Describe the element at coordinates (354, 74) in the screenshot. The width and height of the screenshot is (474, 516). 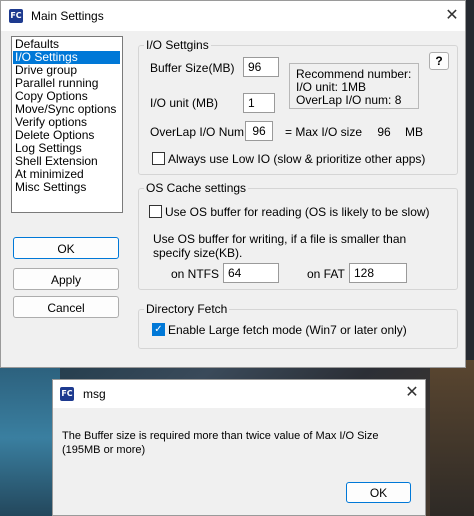
I see `recommend-line: Recommend number:` at that location.